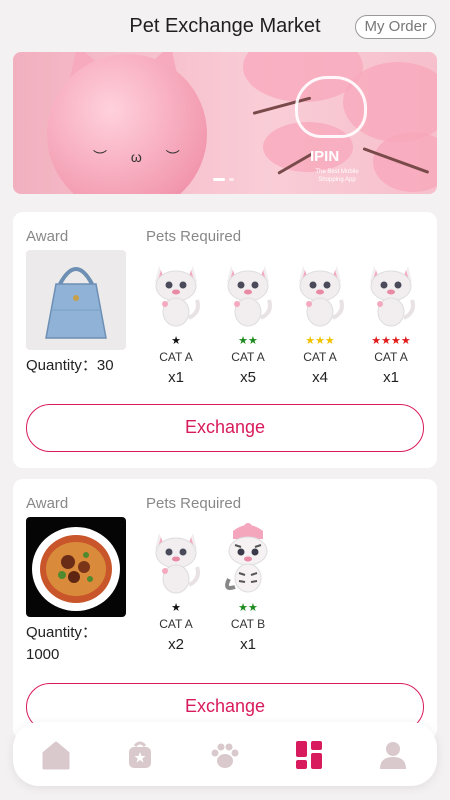 The image size is (450, 800). Describe the element at coordinates (225, 428) in the screenshot. I see `exchange-button: Exchange` at that location.